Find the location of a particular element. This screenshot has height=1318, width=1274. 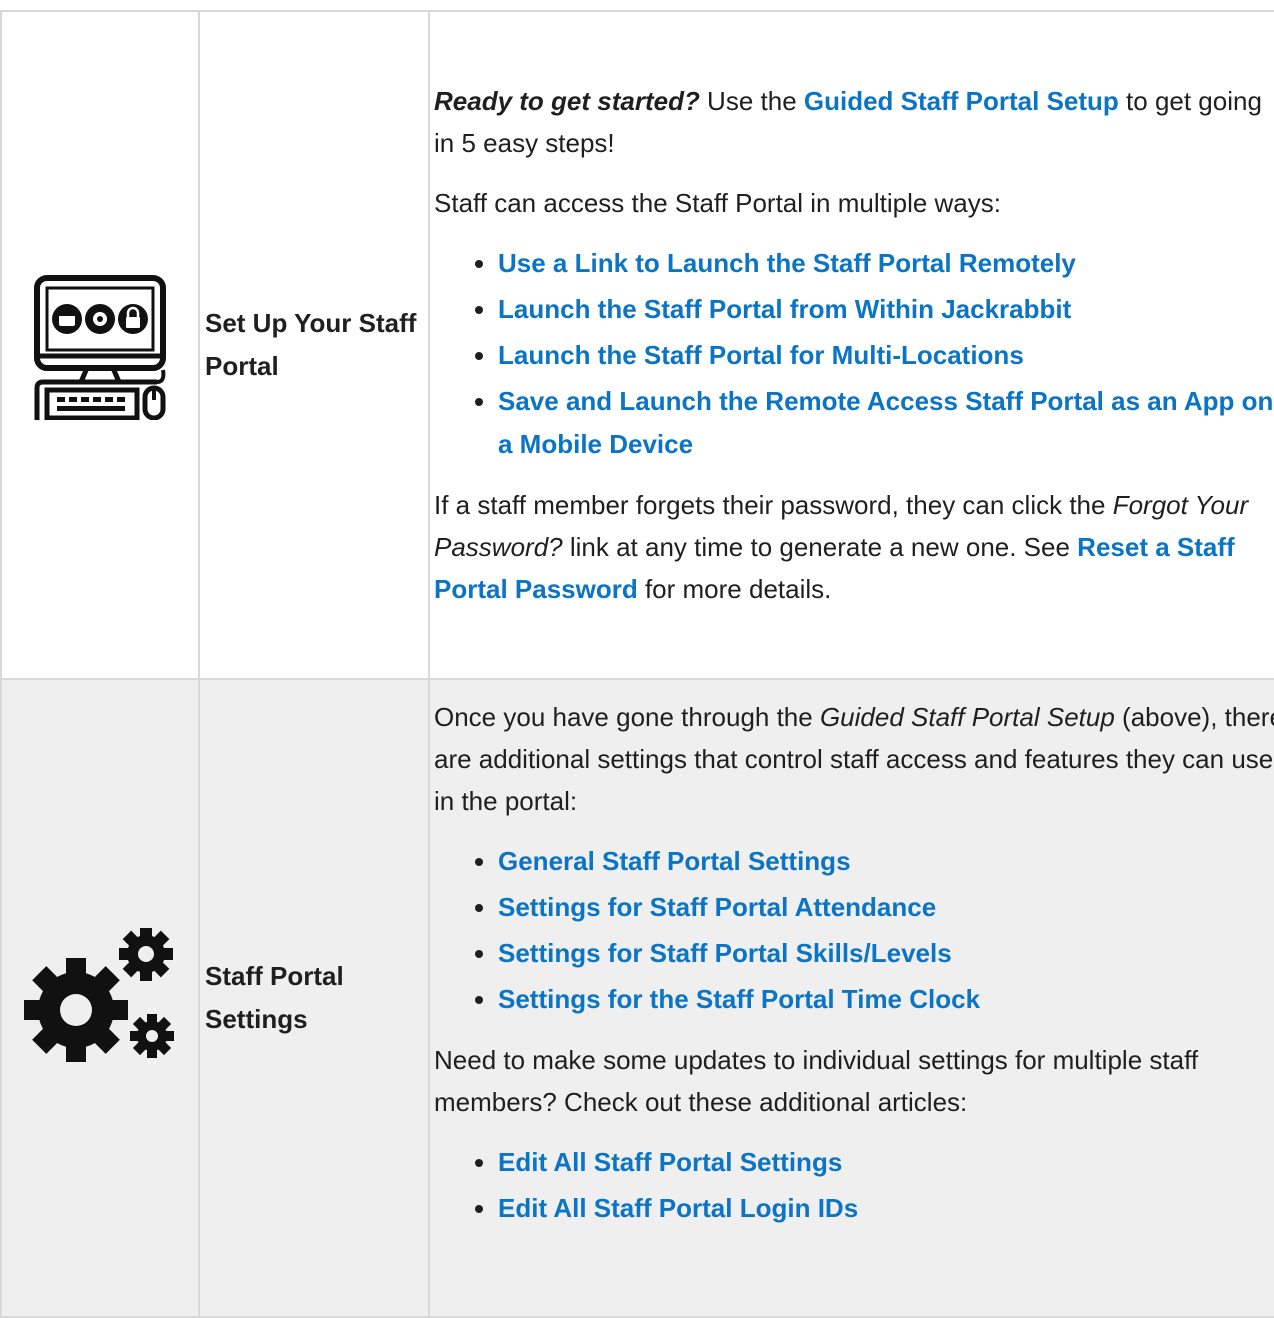

list-item: Settings for Staff Portal Attendance is located at coordinates (886, 907).